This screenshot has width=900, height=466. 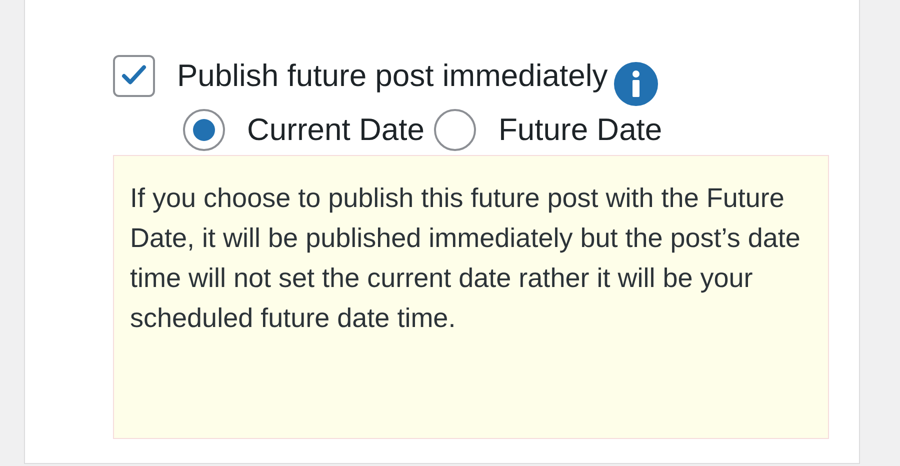 What do you see at coordinates (392, 76) in the screenshot?
I see `checkbox-label: Publish future post immediately` at bounding box center [392, 76].